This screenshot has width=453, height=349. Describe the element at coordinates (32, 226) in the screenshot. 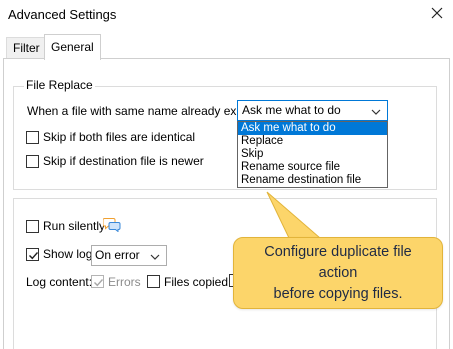

I see `run-silently-checkbox` at that location.